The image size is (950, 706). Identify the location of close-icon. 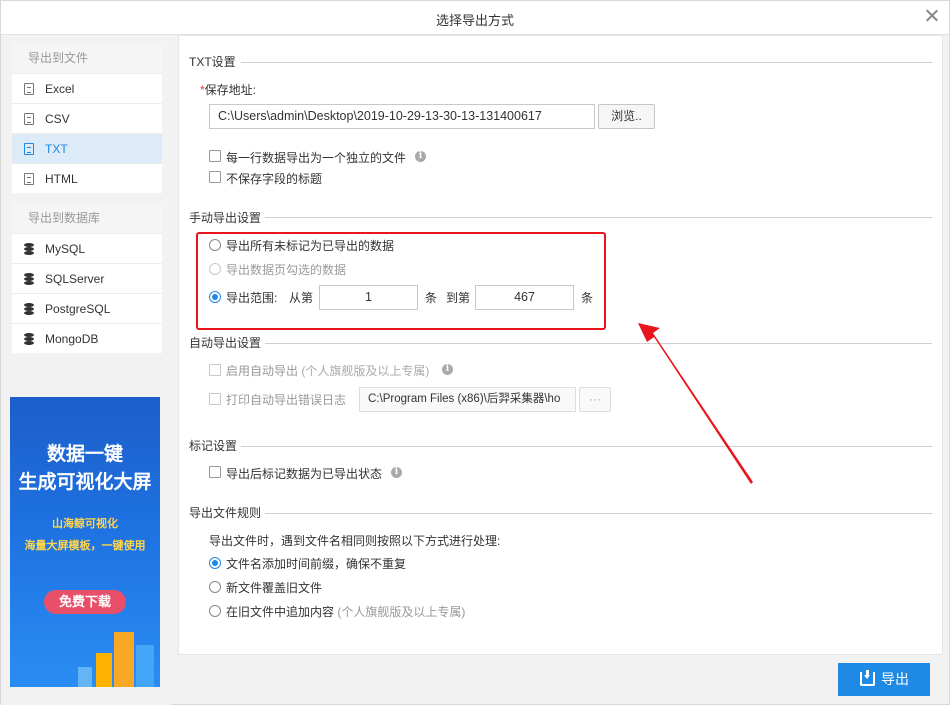
(932, 16).